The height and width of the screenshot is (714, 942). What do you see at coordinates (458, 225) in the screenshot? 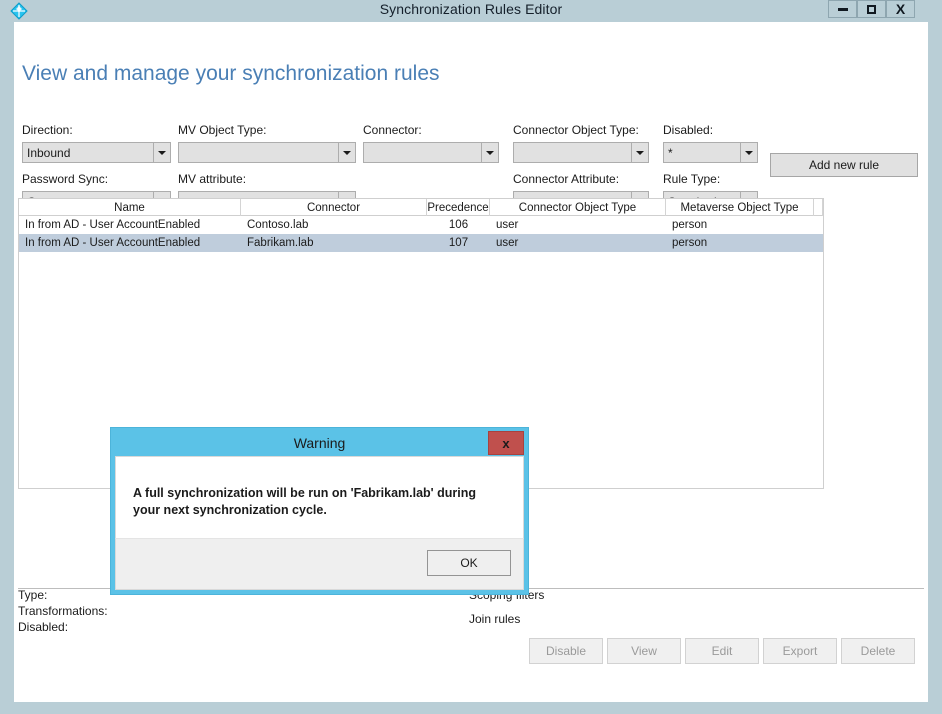
I see `cell-precedence: 106` at bounding box center [458, 225].